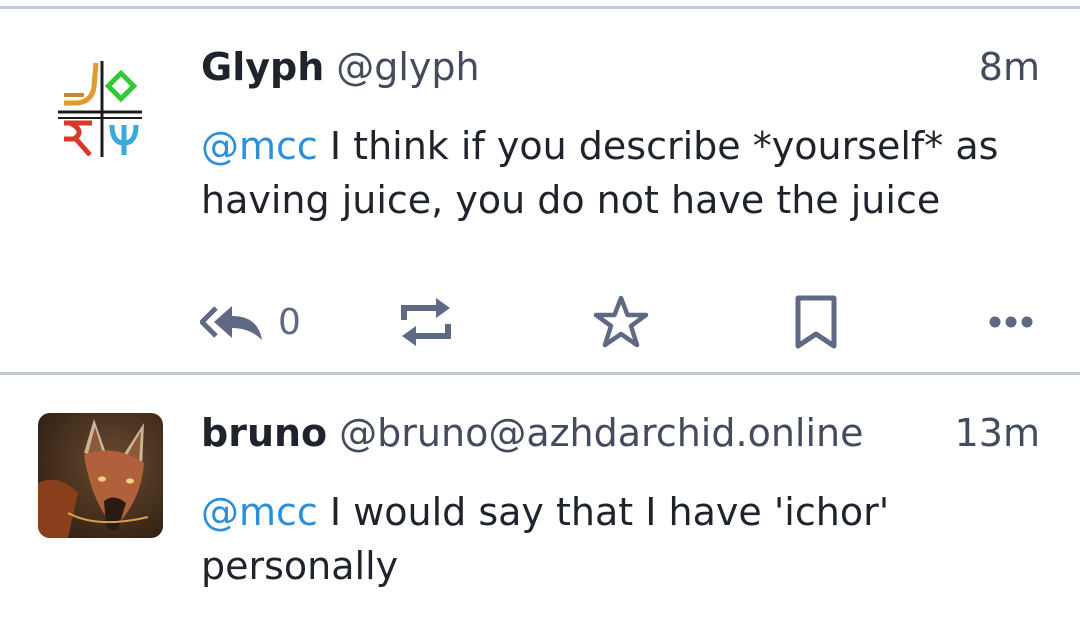  What do you see at coordinates (620, 67) in the screenshot?
I see `status-header: Glyph @glyph 8m` at bounding box center [620, 67].